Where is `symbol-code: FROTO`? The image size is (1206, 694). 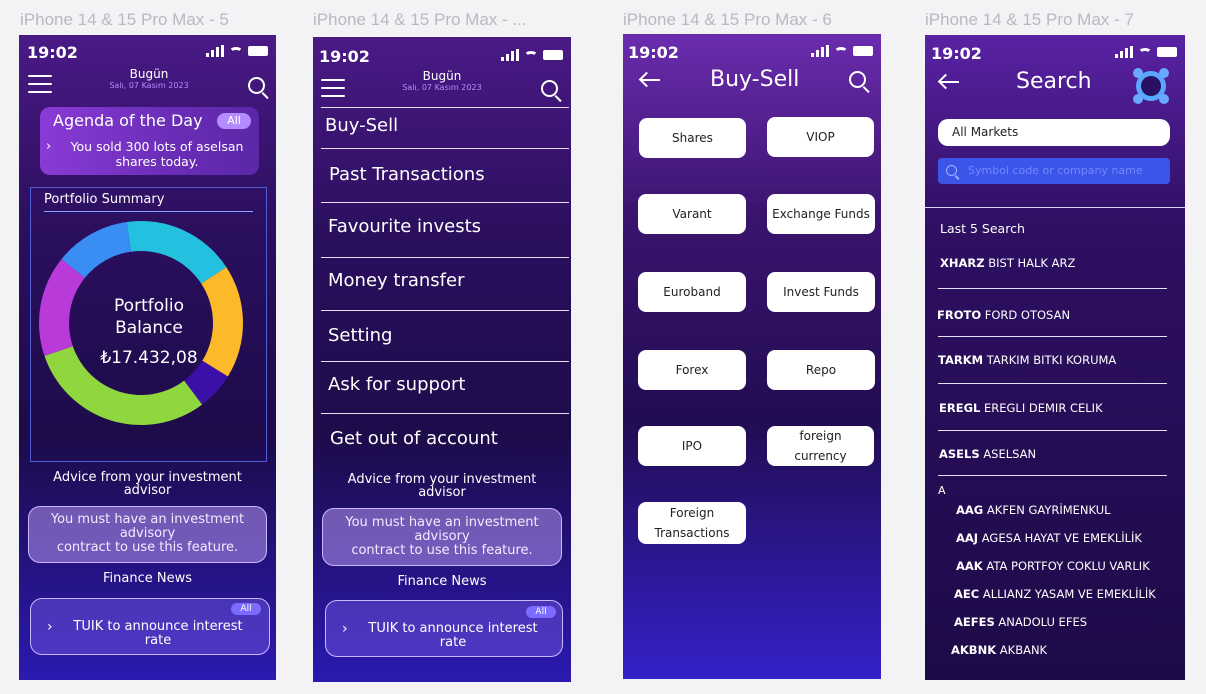 symbol-code: FROTO is located at coordinates (959, 315).